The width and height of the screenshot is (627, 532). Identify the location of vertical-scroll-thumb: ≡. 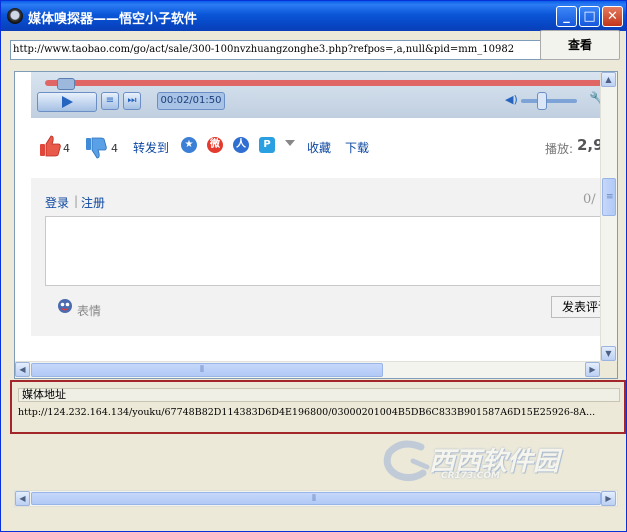
(609, 197).